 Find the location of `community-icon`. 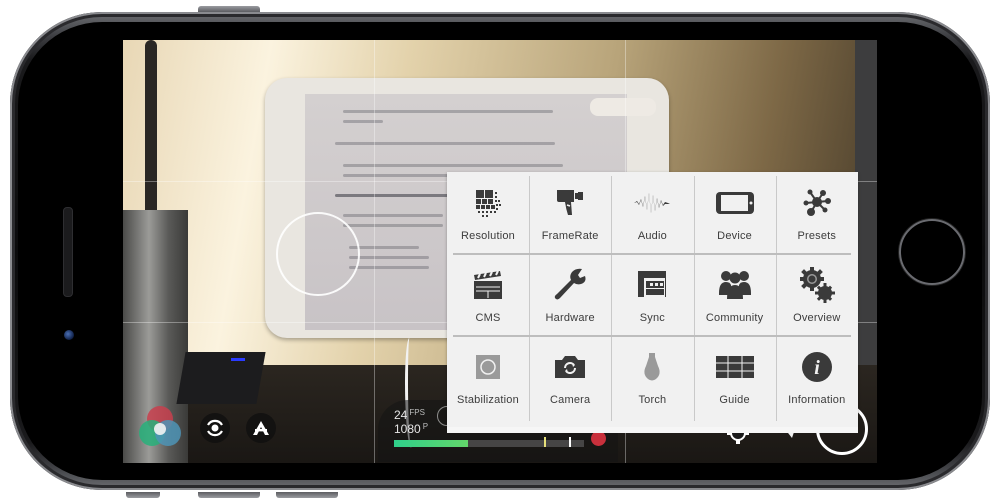

community-icon is located at coordinates (735, 285).